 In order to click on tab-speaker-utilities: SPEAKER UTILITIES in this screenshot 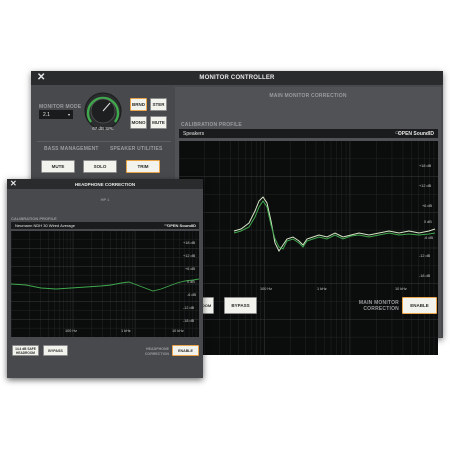, I will do `click(136, 149)`.